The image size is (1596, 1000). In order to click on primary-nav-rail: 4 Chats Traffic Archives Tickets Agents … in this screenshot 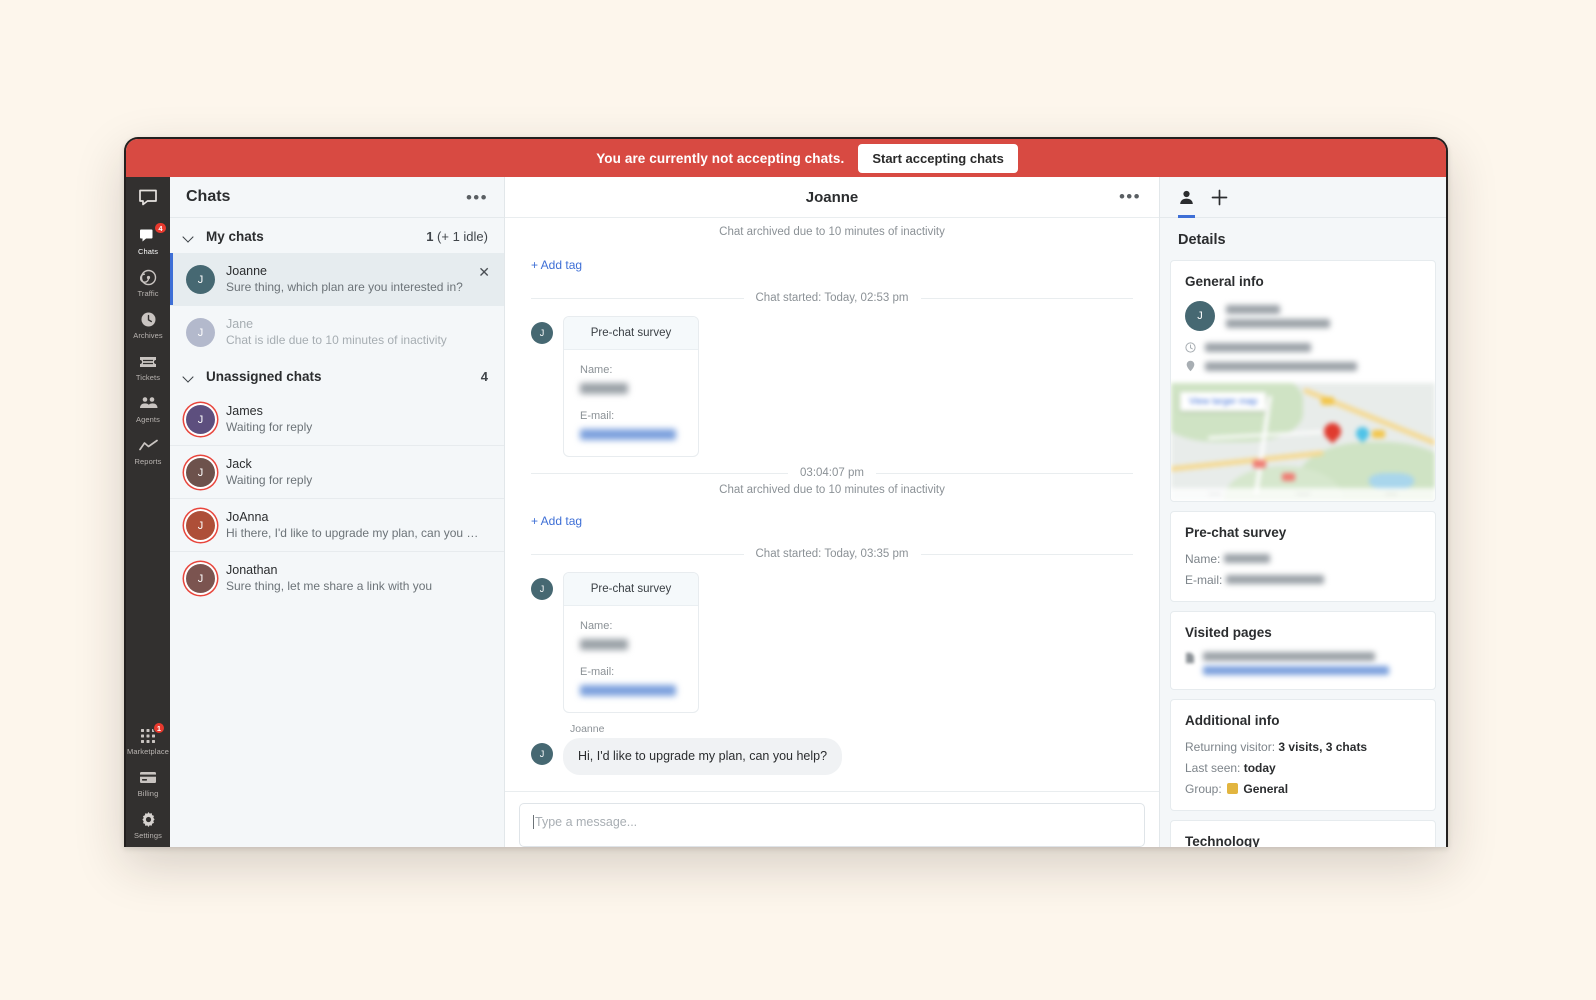, I will do `click(148, 512)`.